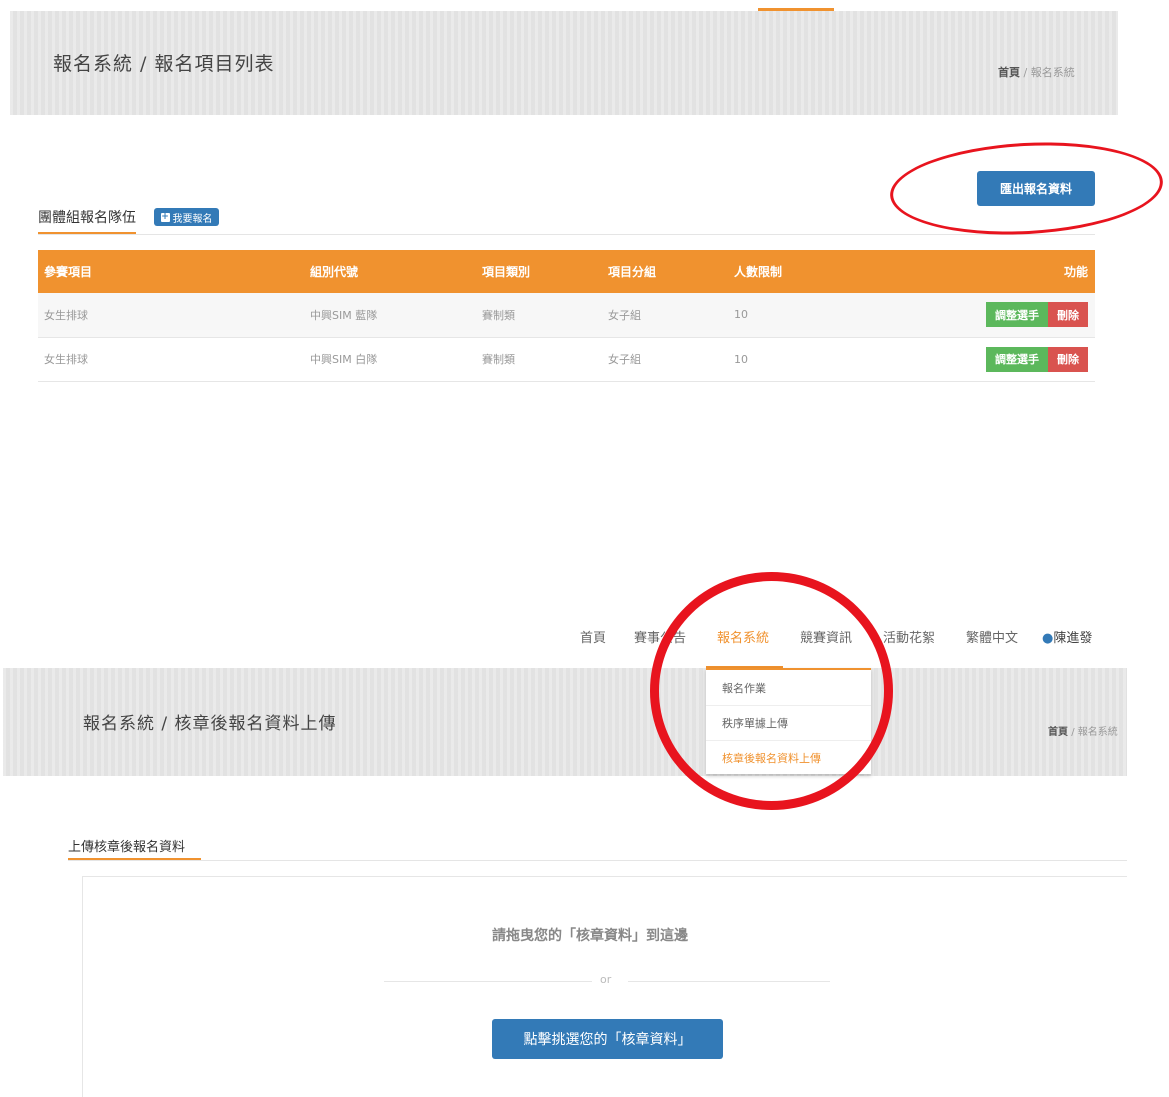 The height and width of the screenshot is (1097, 1169). Describe the element at coordinates (788, 687) in the screenshot. I see `dropdown-item-signup-task: 報名作業` at that location.